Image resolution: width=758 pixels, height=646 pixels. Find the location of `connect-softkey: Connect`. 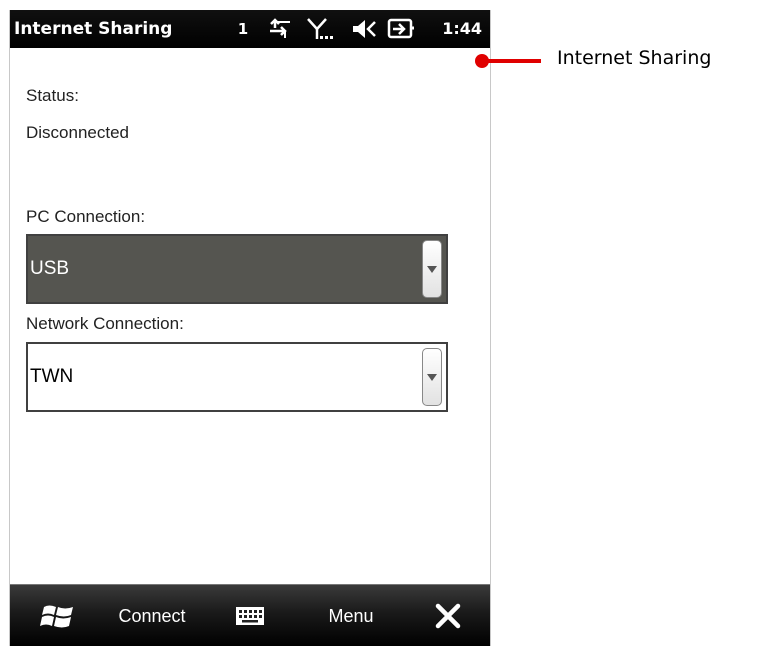

connect-softkey: Connect is located at coordinates (152, 615).